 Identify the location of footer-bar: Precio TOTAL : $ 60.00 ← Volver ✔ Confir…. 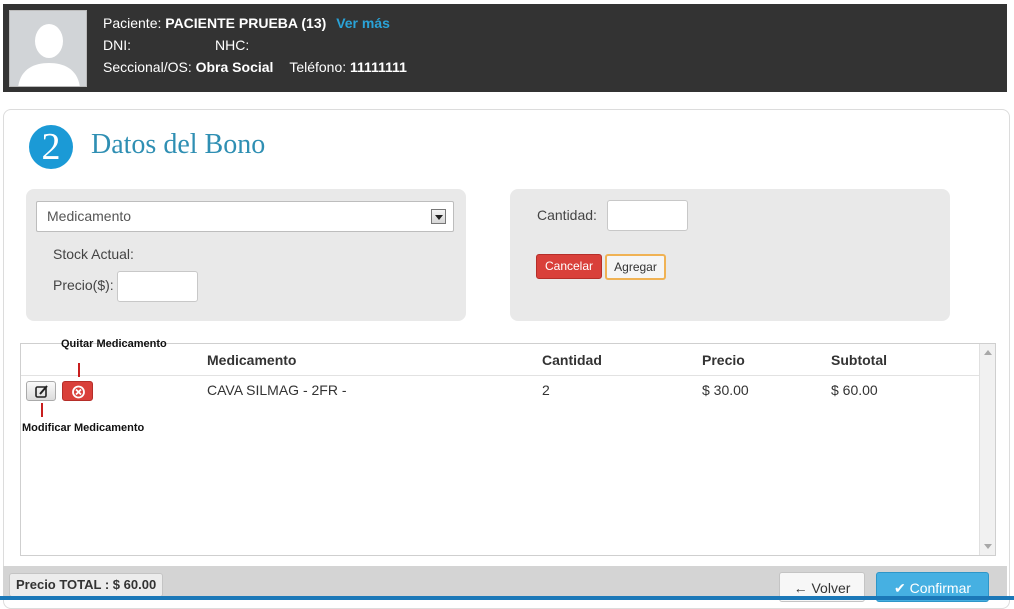
(505, 584).